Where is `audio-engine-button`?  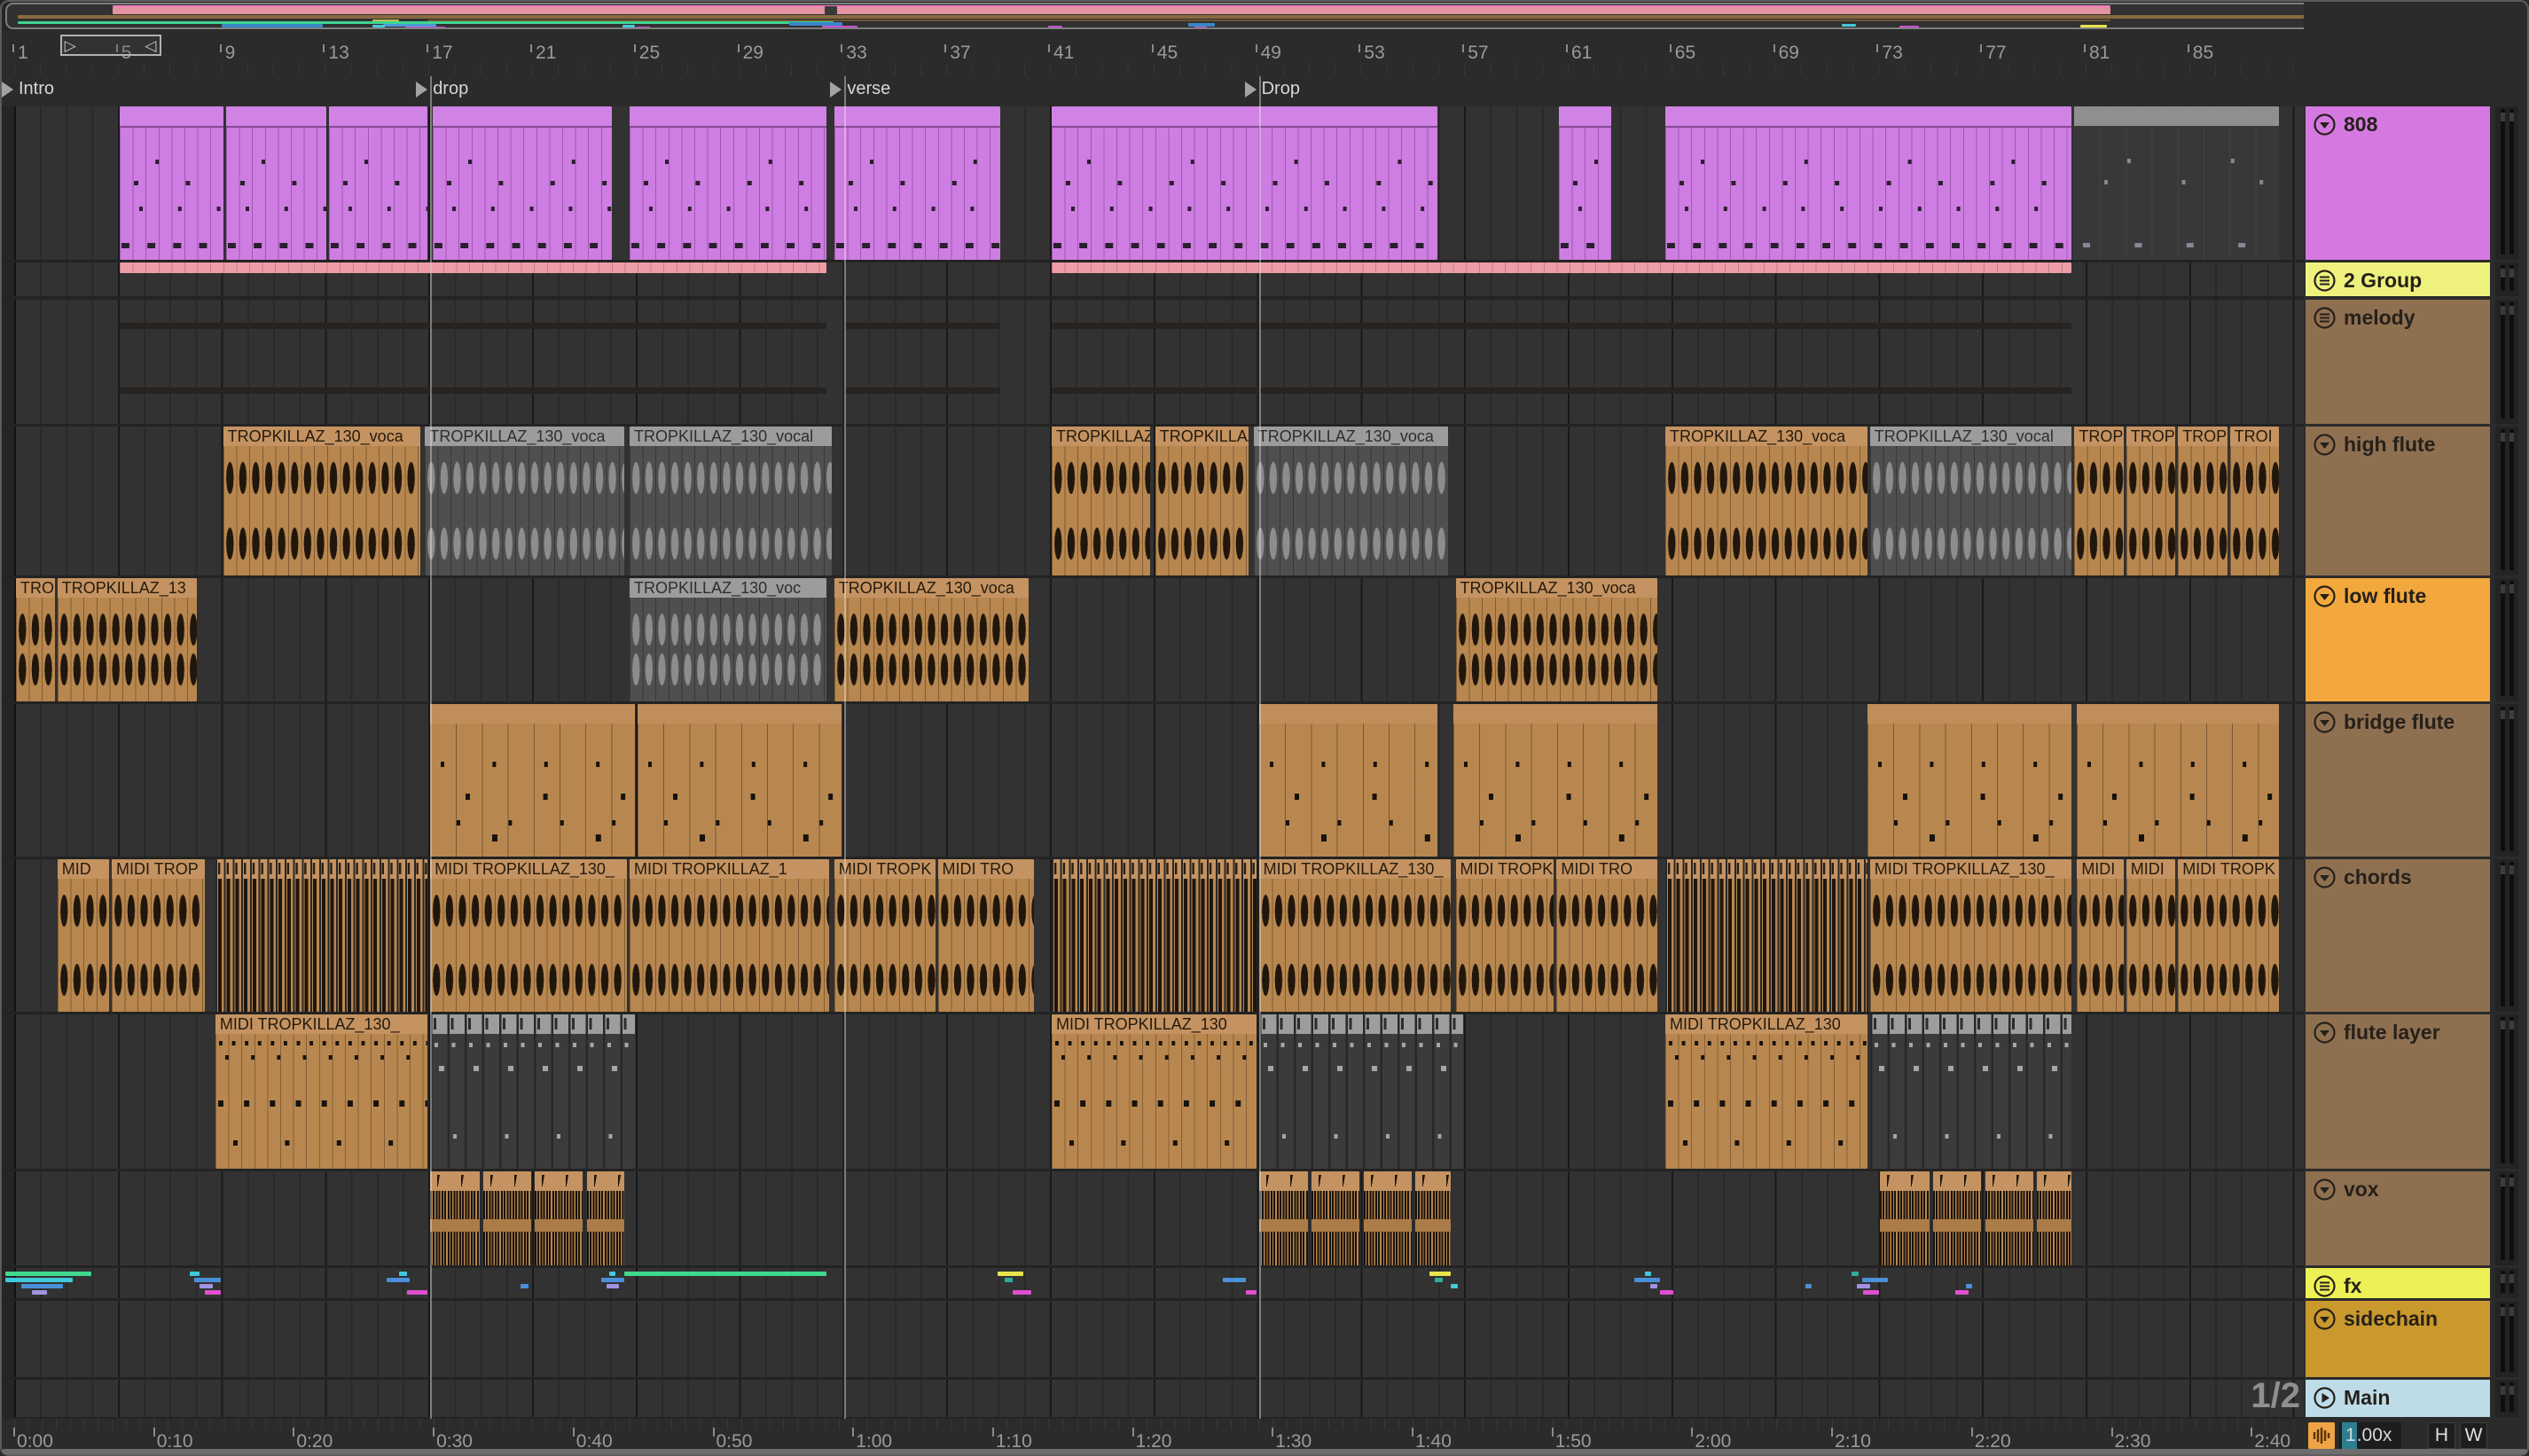
audio-engine-button is located at coordinates (2321, 1435).